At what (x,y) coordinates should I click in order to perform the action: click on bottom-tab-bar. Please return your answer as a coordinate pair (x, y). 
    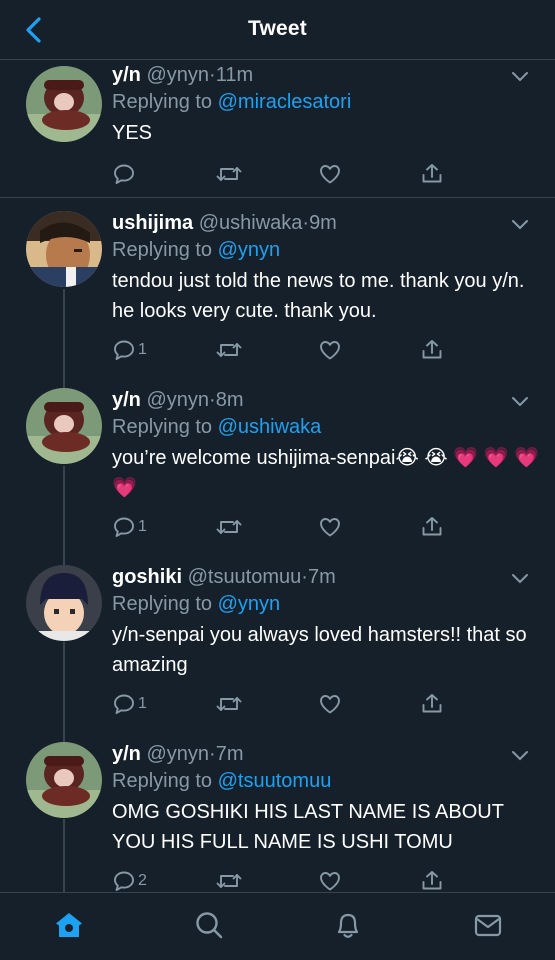
    Looking at the image, I should click on (277, 926).